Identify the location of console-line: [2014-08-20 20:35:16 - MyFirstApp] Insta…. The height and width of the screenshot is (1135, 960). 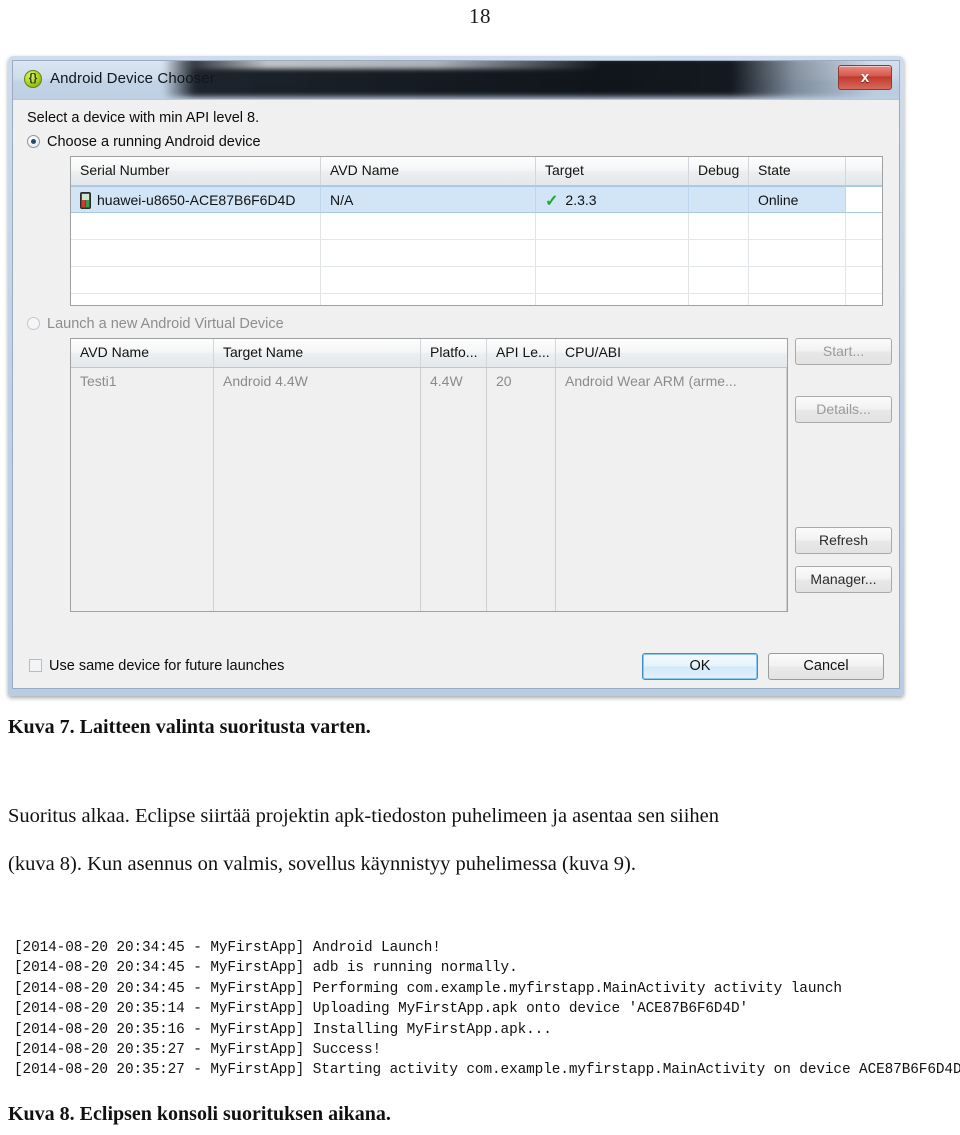
(283, 1029).